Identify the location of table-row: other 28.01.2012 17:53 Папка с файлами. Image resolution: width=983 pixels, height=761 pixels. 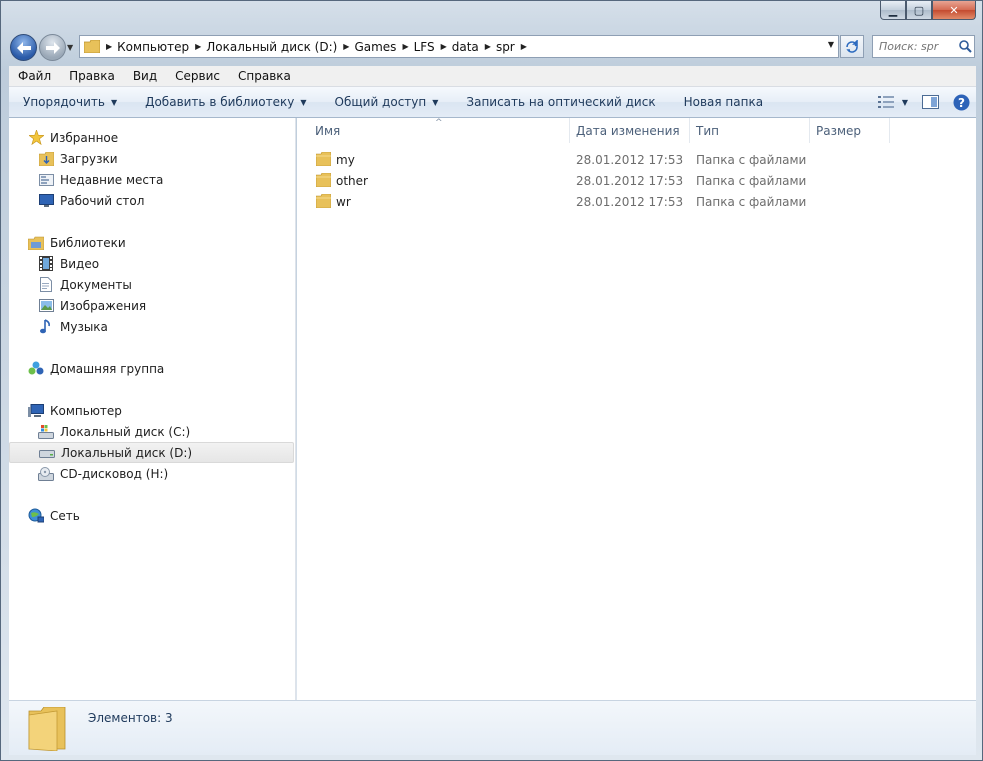
(636, 180).